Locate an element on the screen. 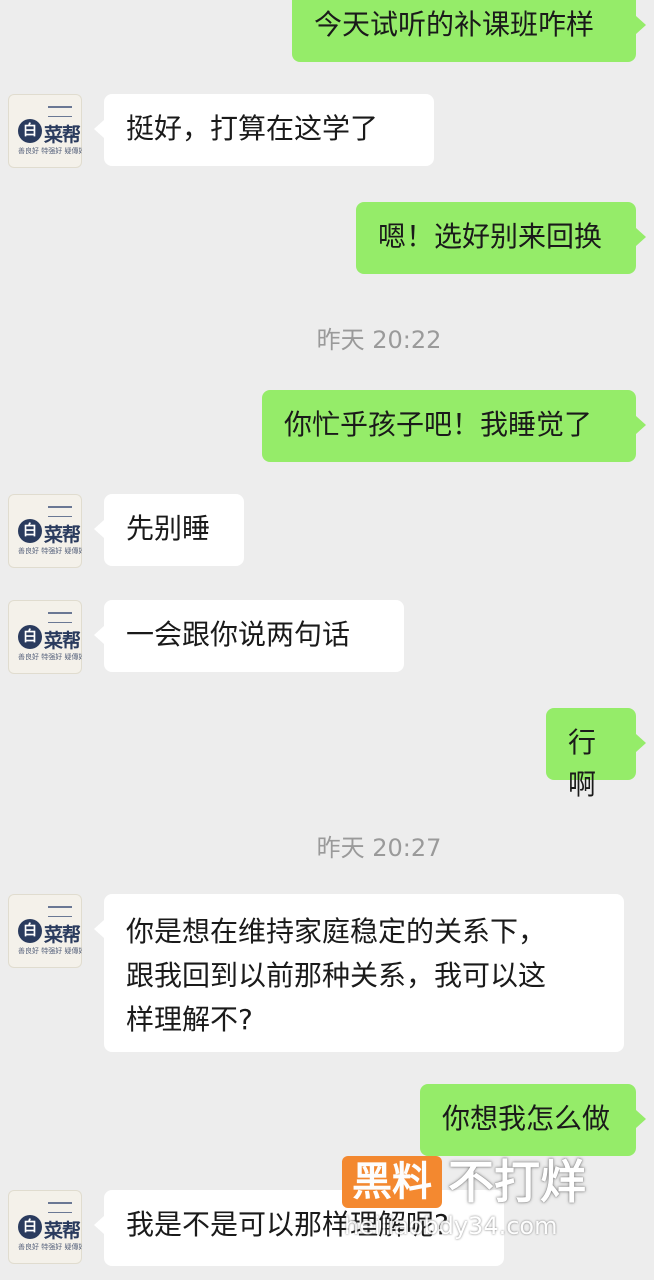 This screenshot has height=1280, width=654. message-bubble-received: 你是想在维持家庭稳定的关系下， 跟我回到以前那种关系，我可以这 样理解不? is located at coordinates (359, 973).